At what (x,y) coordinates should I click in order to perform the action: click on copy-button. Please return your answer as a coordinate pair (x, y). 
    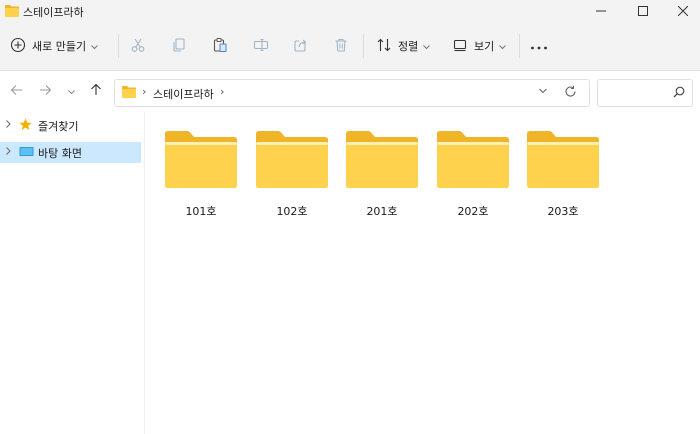
    Looking at the image, I should click on (179, 46).